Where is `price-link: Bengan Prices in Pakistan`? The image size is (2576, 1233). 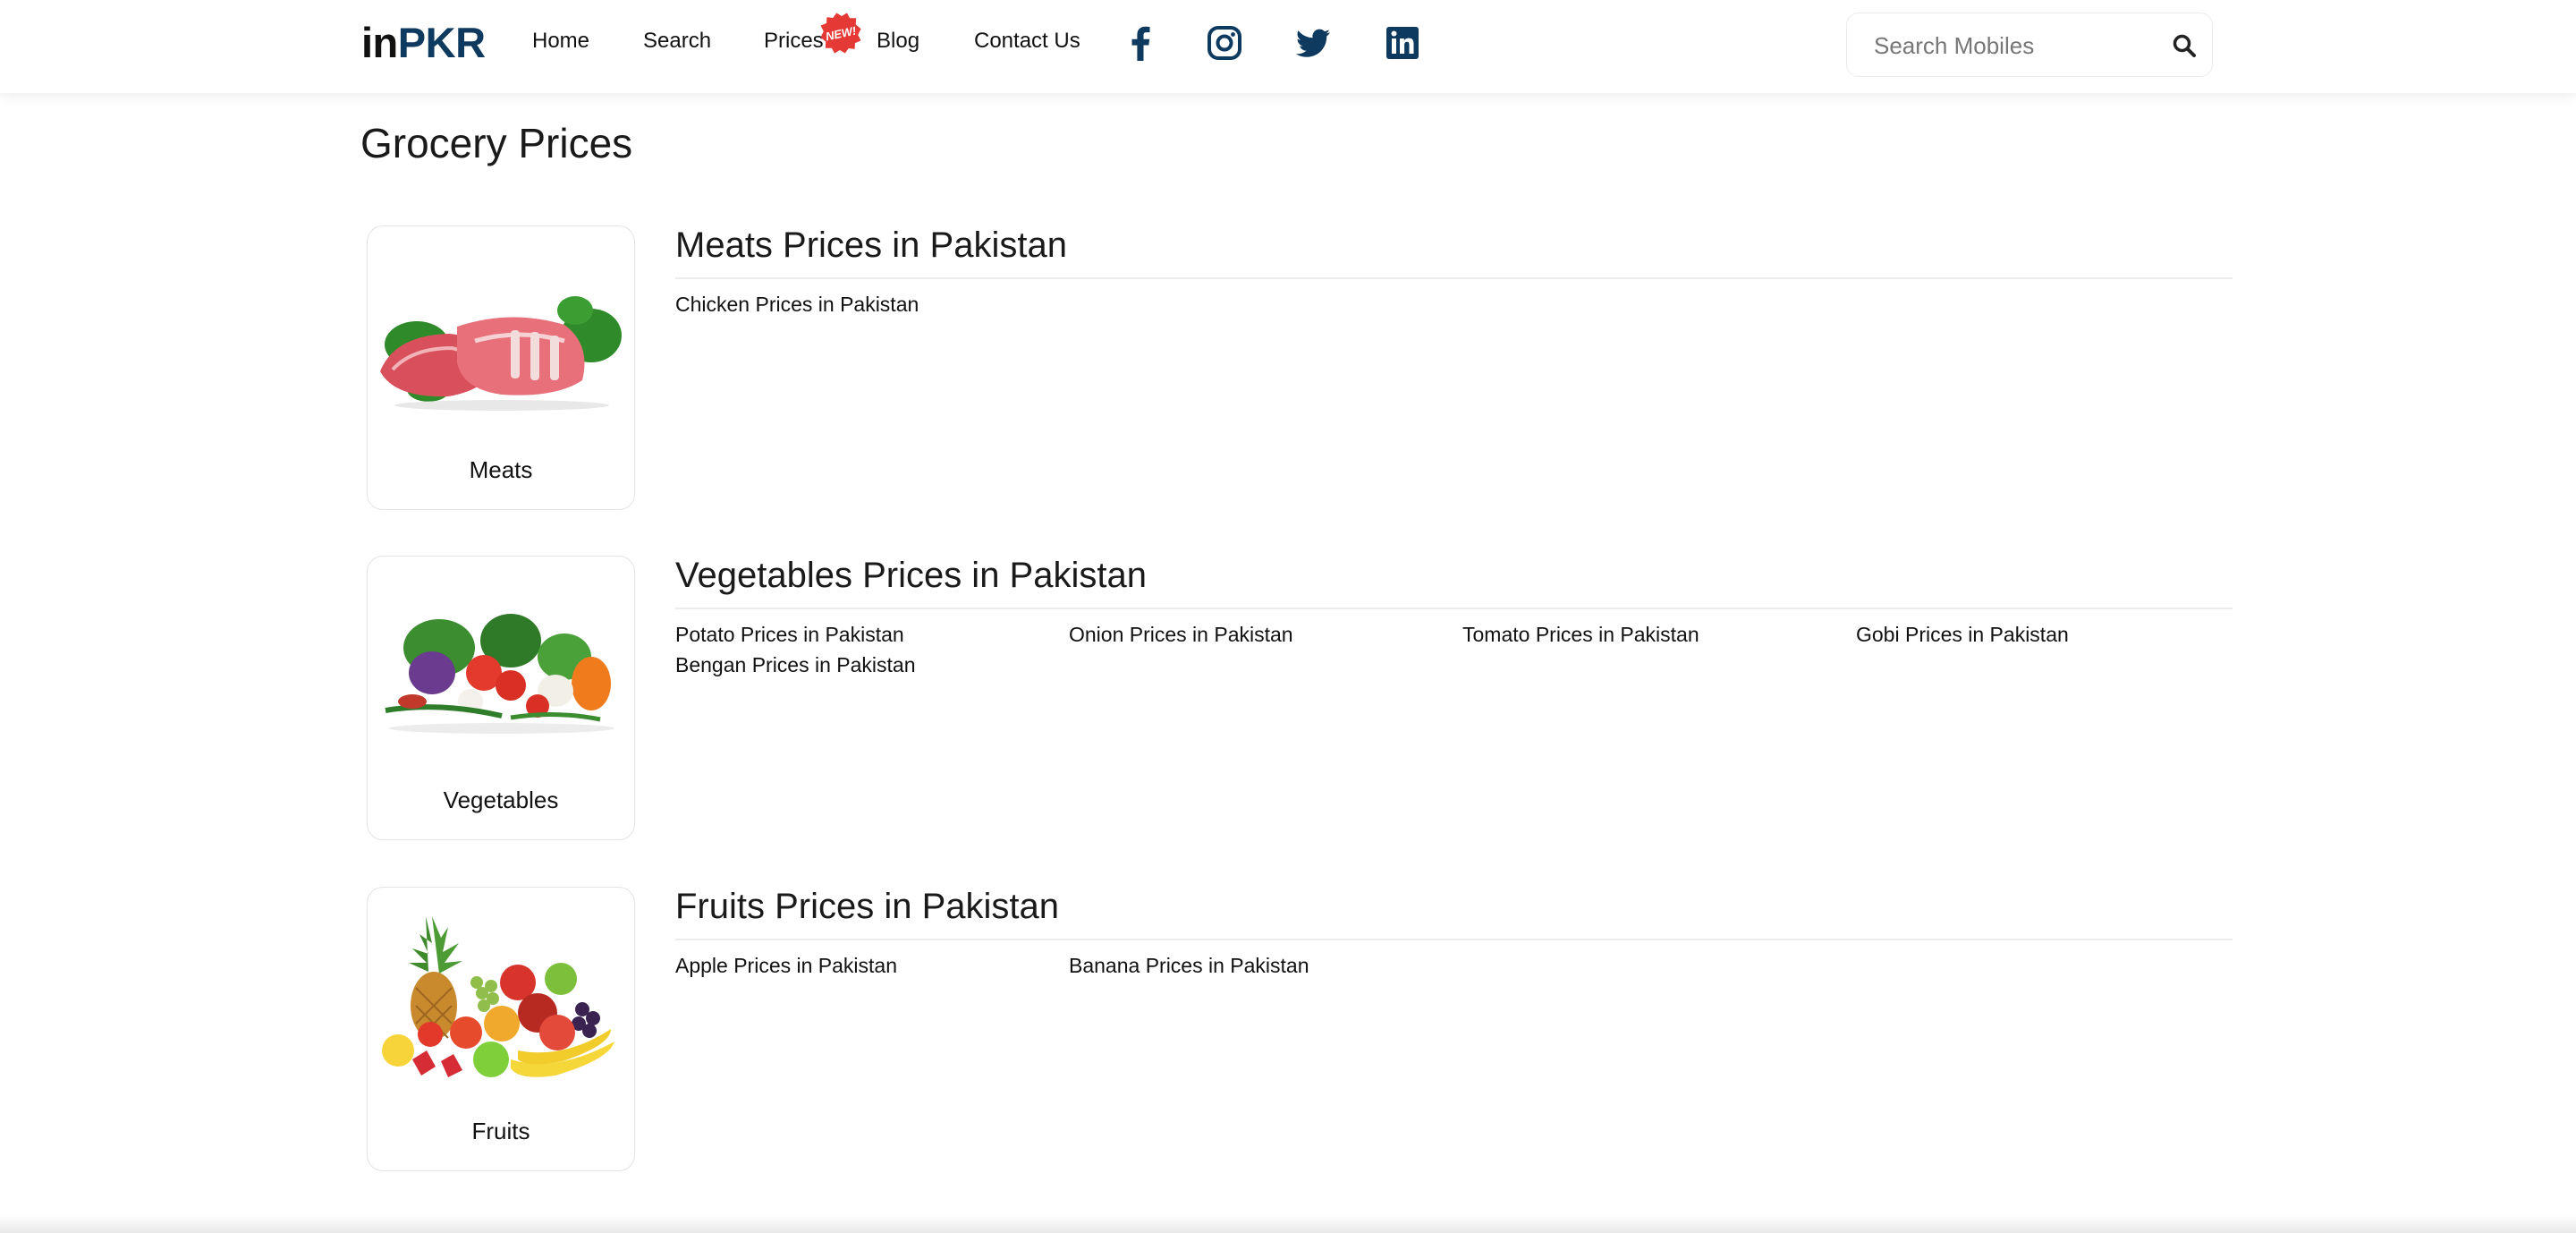
price-link: Bengan Prices in Pakistan is located at coordinates (872, 664).